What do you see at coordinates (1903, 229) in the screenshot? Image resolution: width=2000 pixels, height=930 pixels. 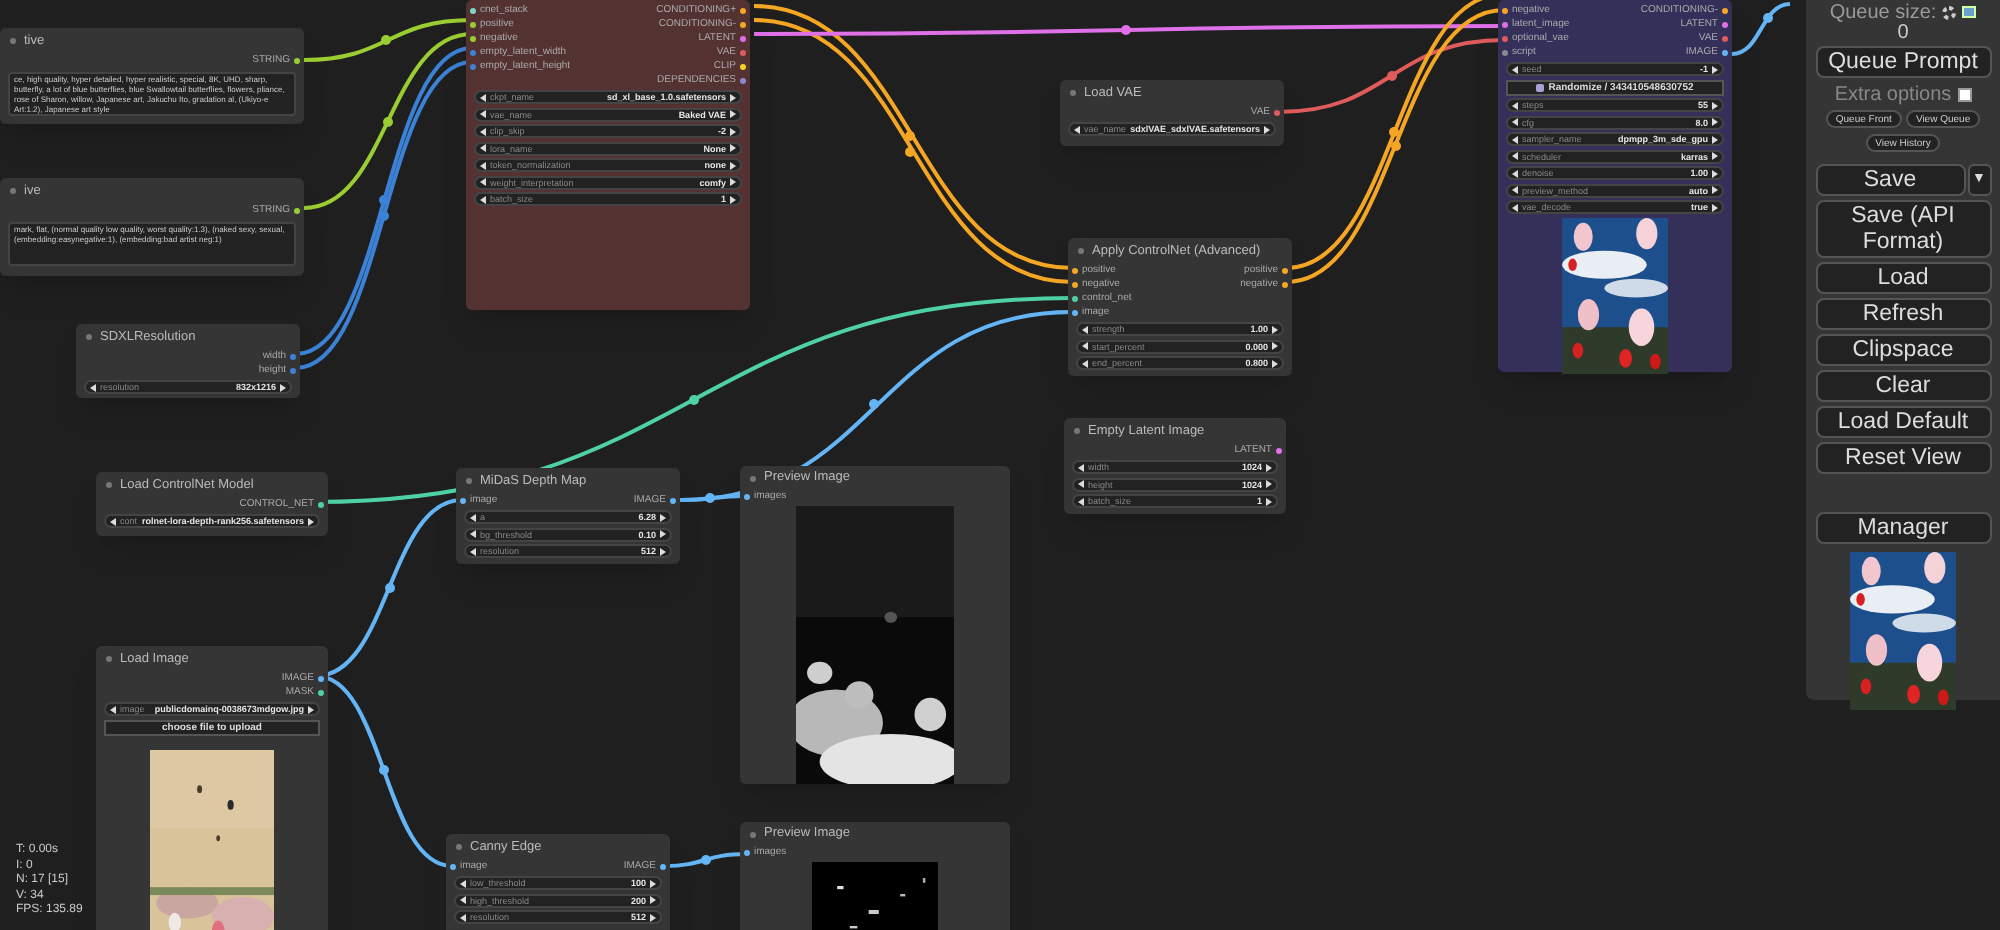 I see `menu-button: Save (API Format)` at bounding box center [1903, 229].